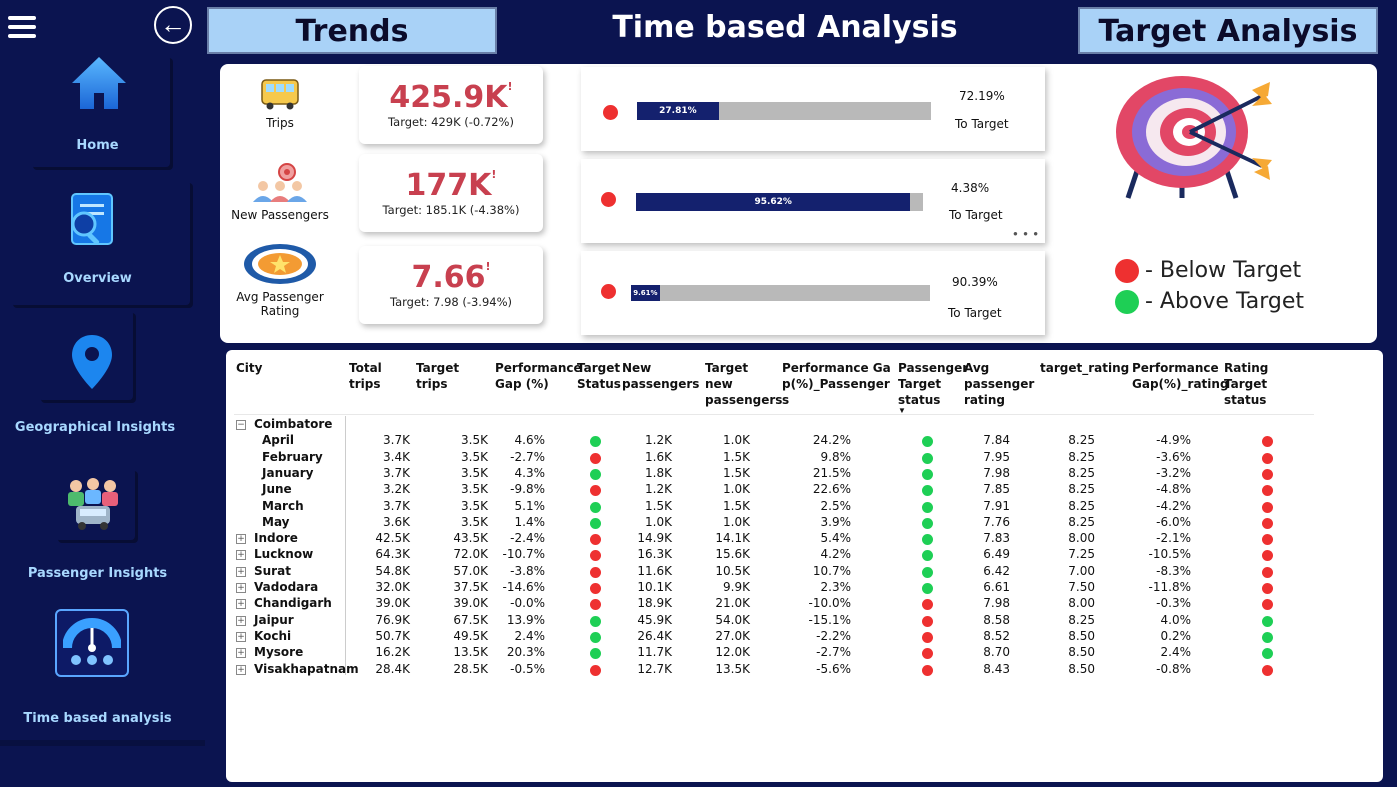 This screenshot has width=1397, height=787. I want to click on col-header-performance-gap-rating: Performance Gap(%)_rating, so click(1180, 376).